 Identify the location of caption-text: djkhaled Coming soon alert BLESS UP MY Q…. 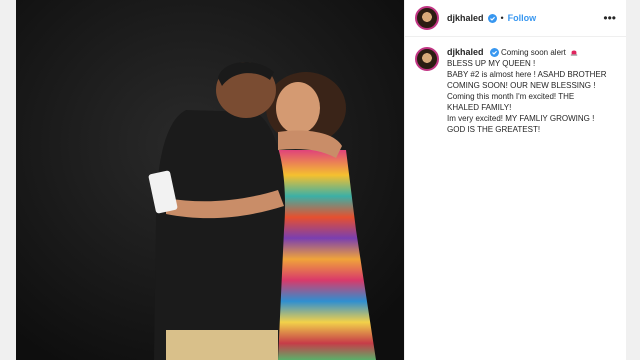
(527, 91).